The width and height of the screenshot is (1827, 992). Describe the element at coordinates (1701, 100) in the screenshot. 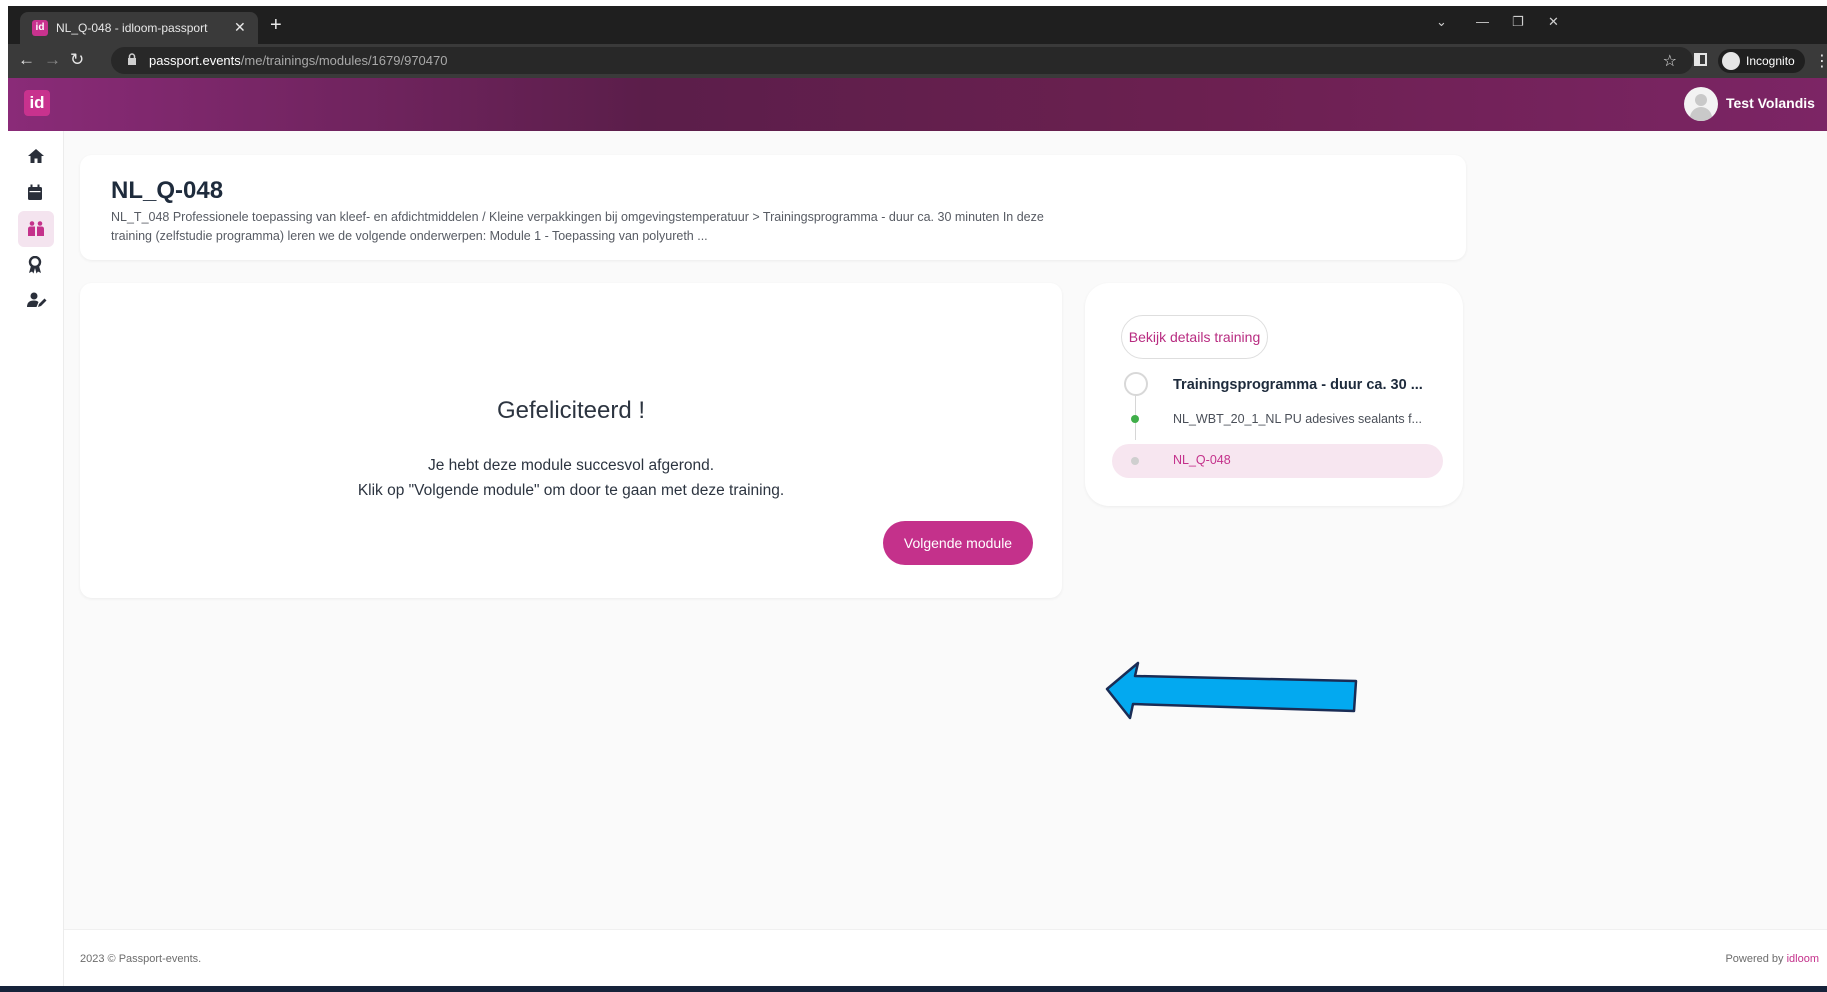

I see `avatar-head` at that location.